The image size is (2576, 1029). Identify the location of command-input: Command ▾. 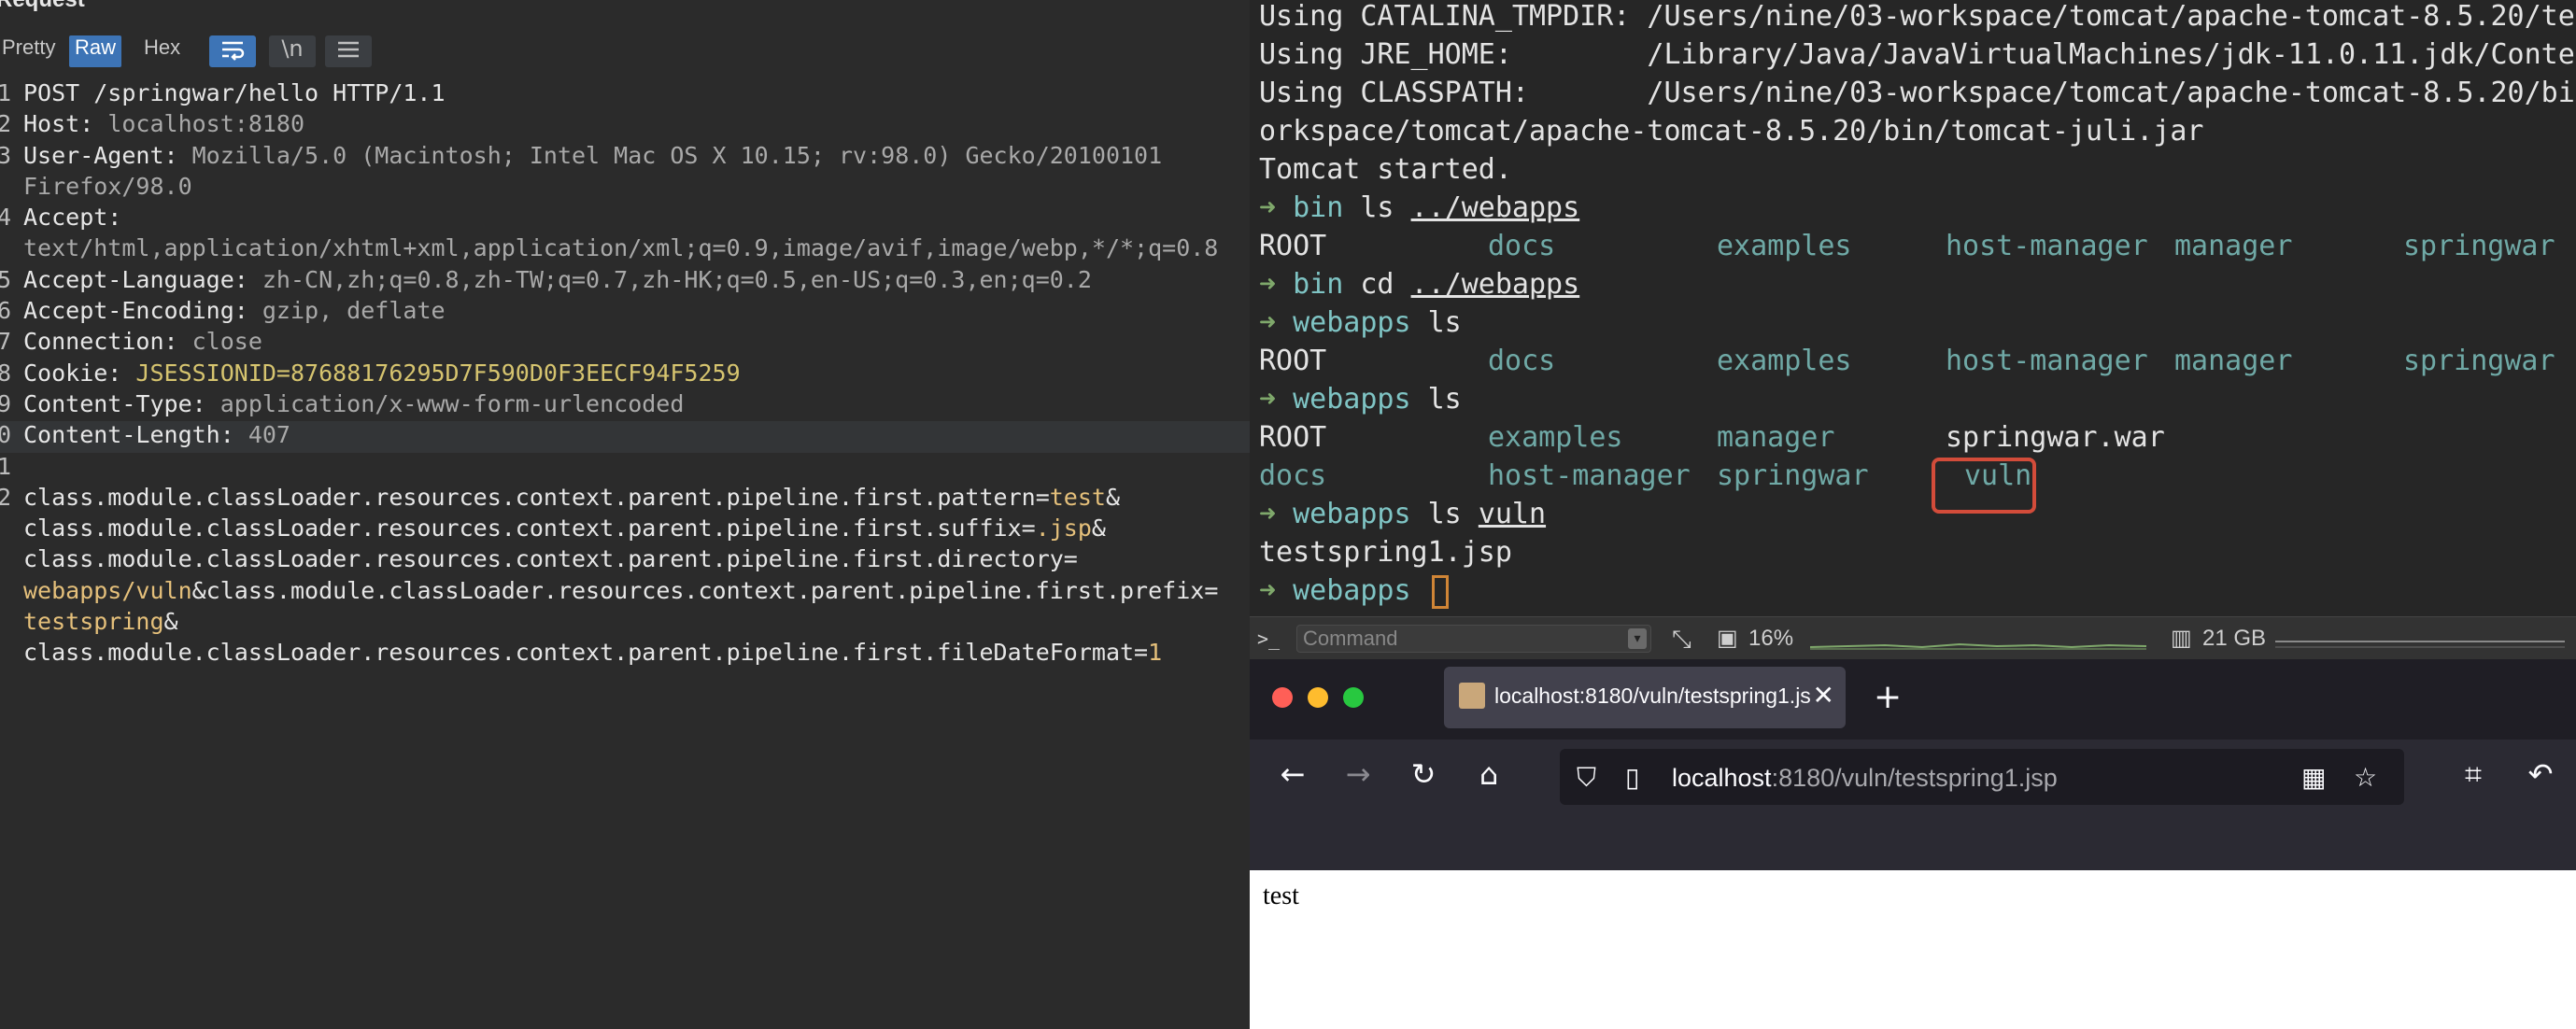
(1473, 639).